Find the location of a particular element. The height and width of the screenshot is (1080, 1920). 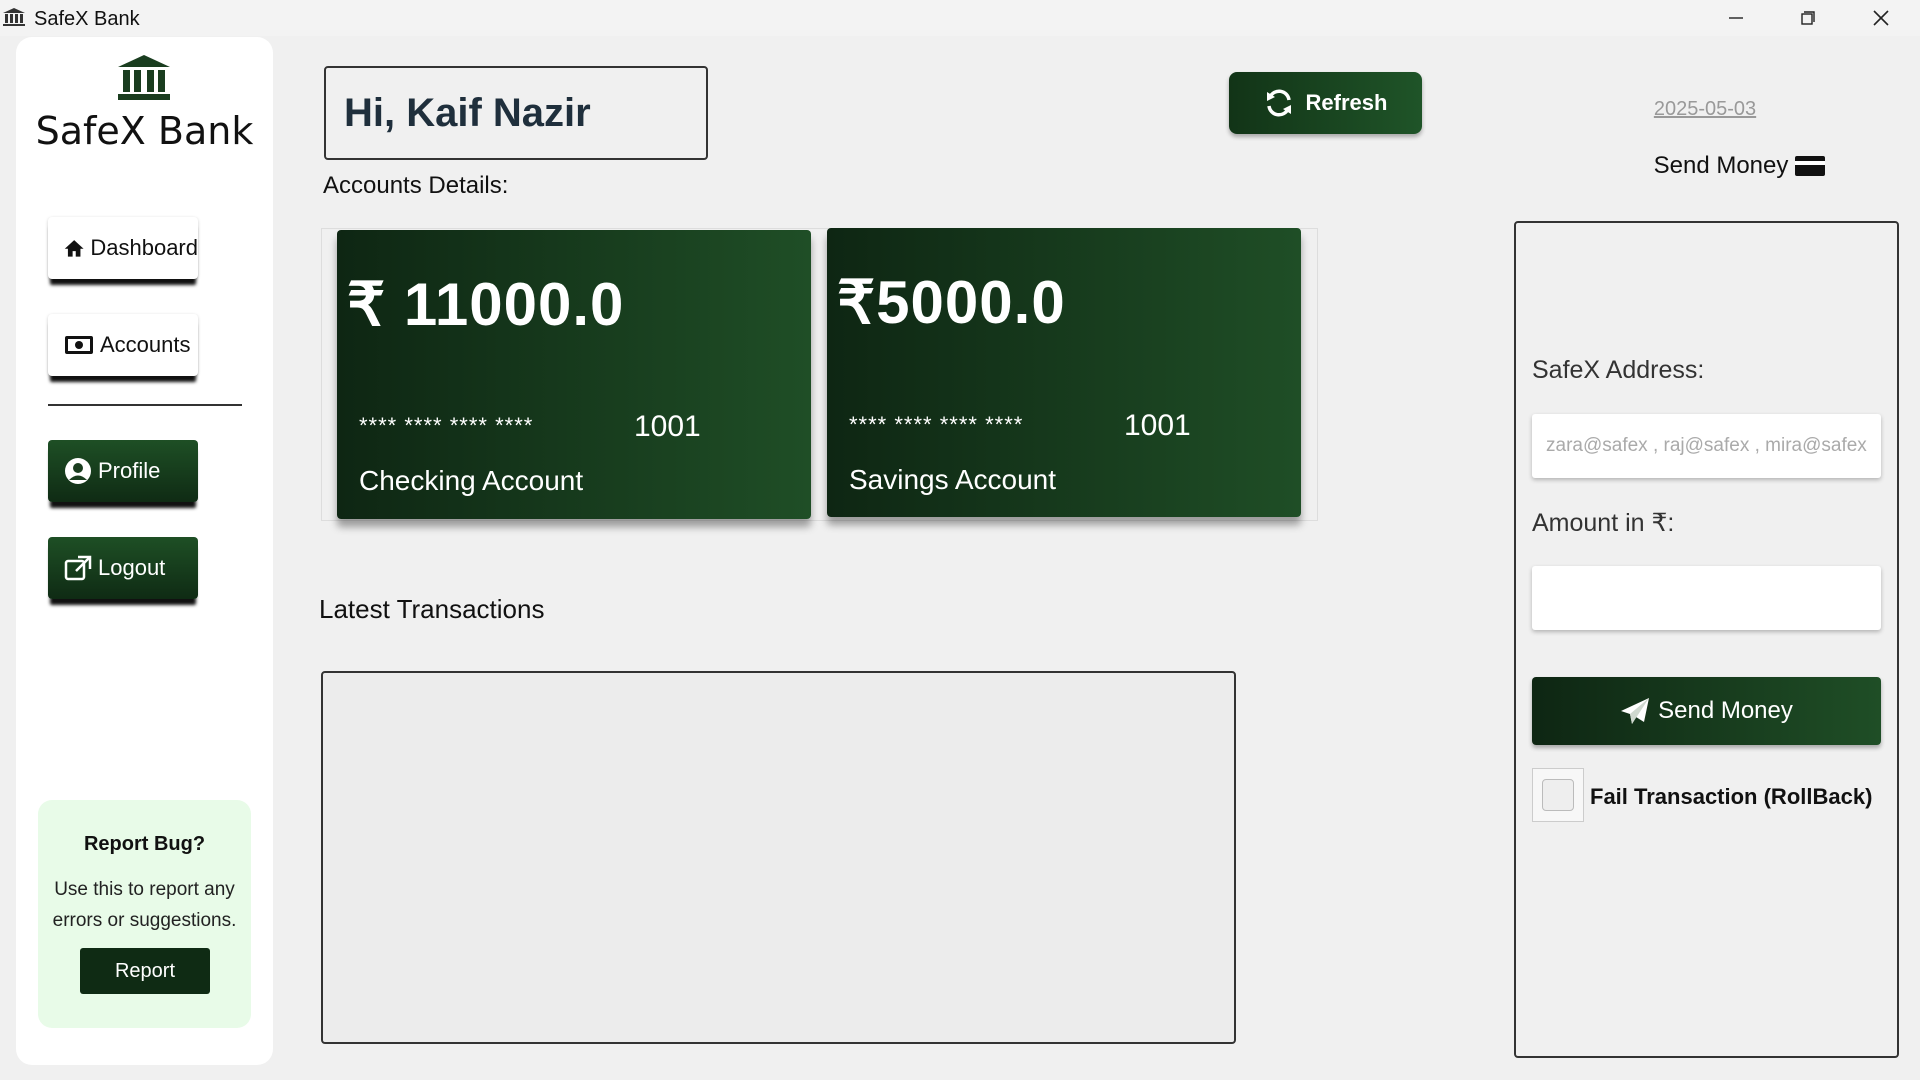

nav-dashboard: Dashboard is located at coordinates (123, 248).